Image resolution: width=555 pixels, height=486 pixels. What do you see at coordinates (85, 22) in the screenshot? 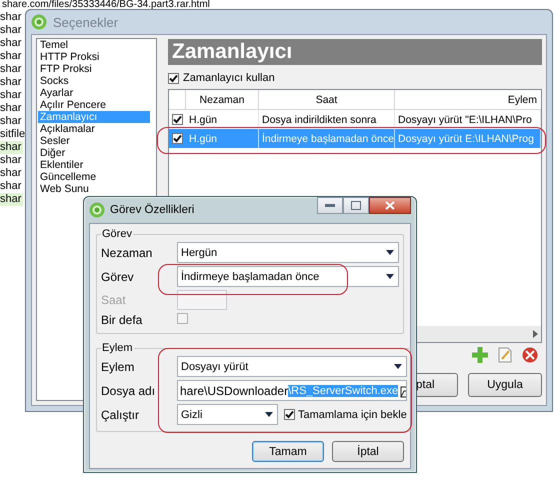
I see `window-title: Seçenekler` at bounding box center [85, 22].